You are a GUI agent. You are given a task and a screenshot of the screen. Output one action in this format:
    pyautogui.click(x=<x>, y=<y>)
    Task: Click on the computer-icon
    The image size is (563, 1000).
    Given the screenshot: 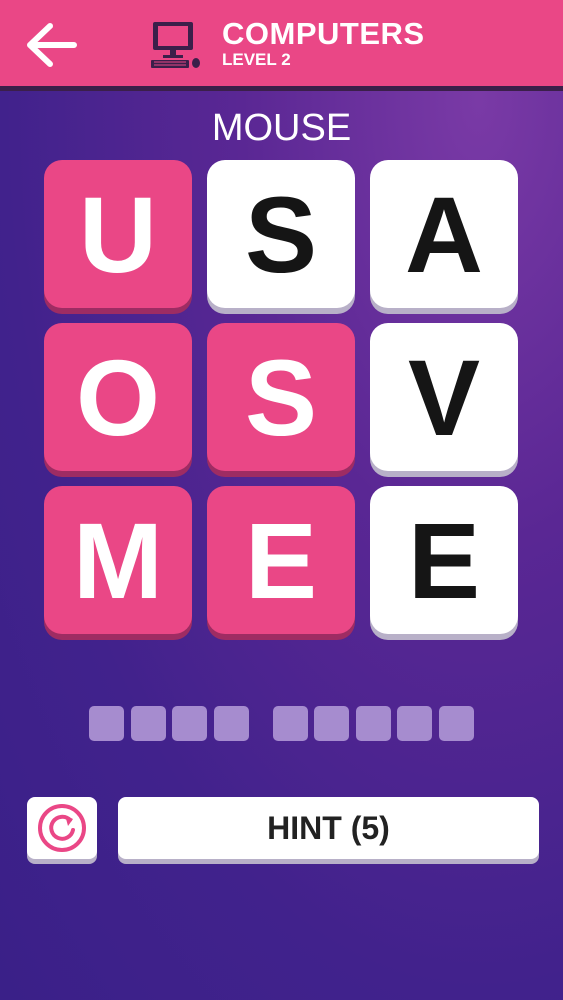 What is the action you would take?
    pyautogui.click(x=175, y=45)
    